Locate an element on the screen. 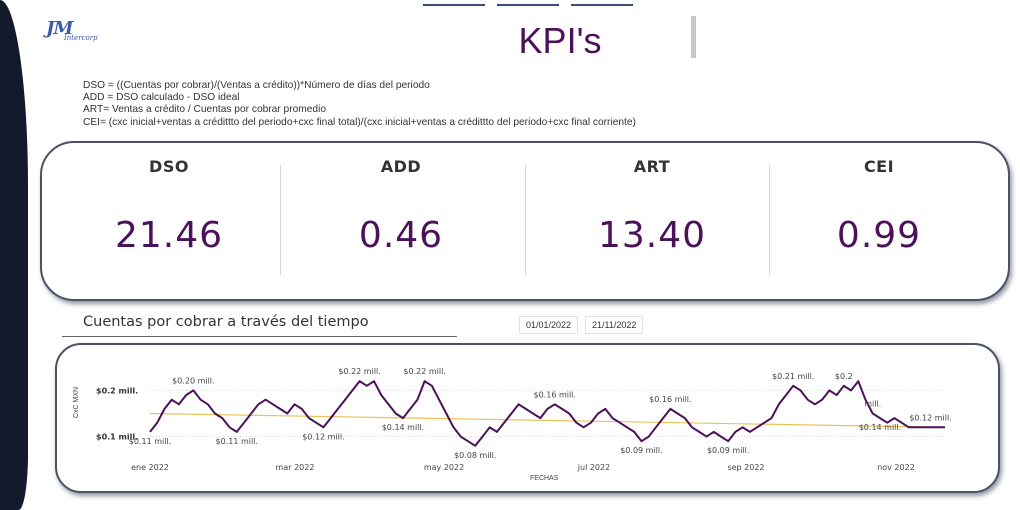 This screenshot has height=510, width=1020. chart-y-axis-title: CxC MXN is located at coordinates (76, 402).